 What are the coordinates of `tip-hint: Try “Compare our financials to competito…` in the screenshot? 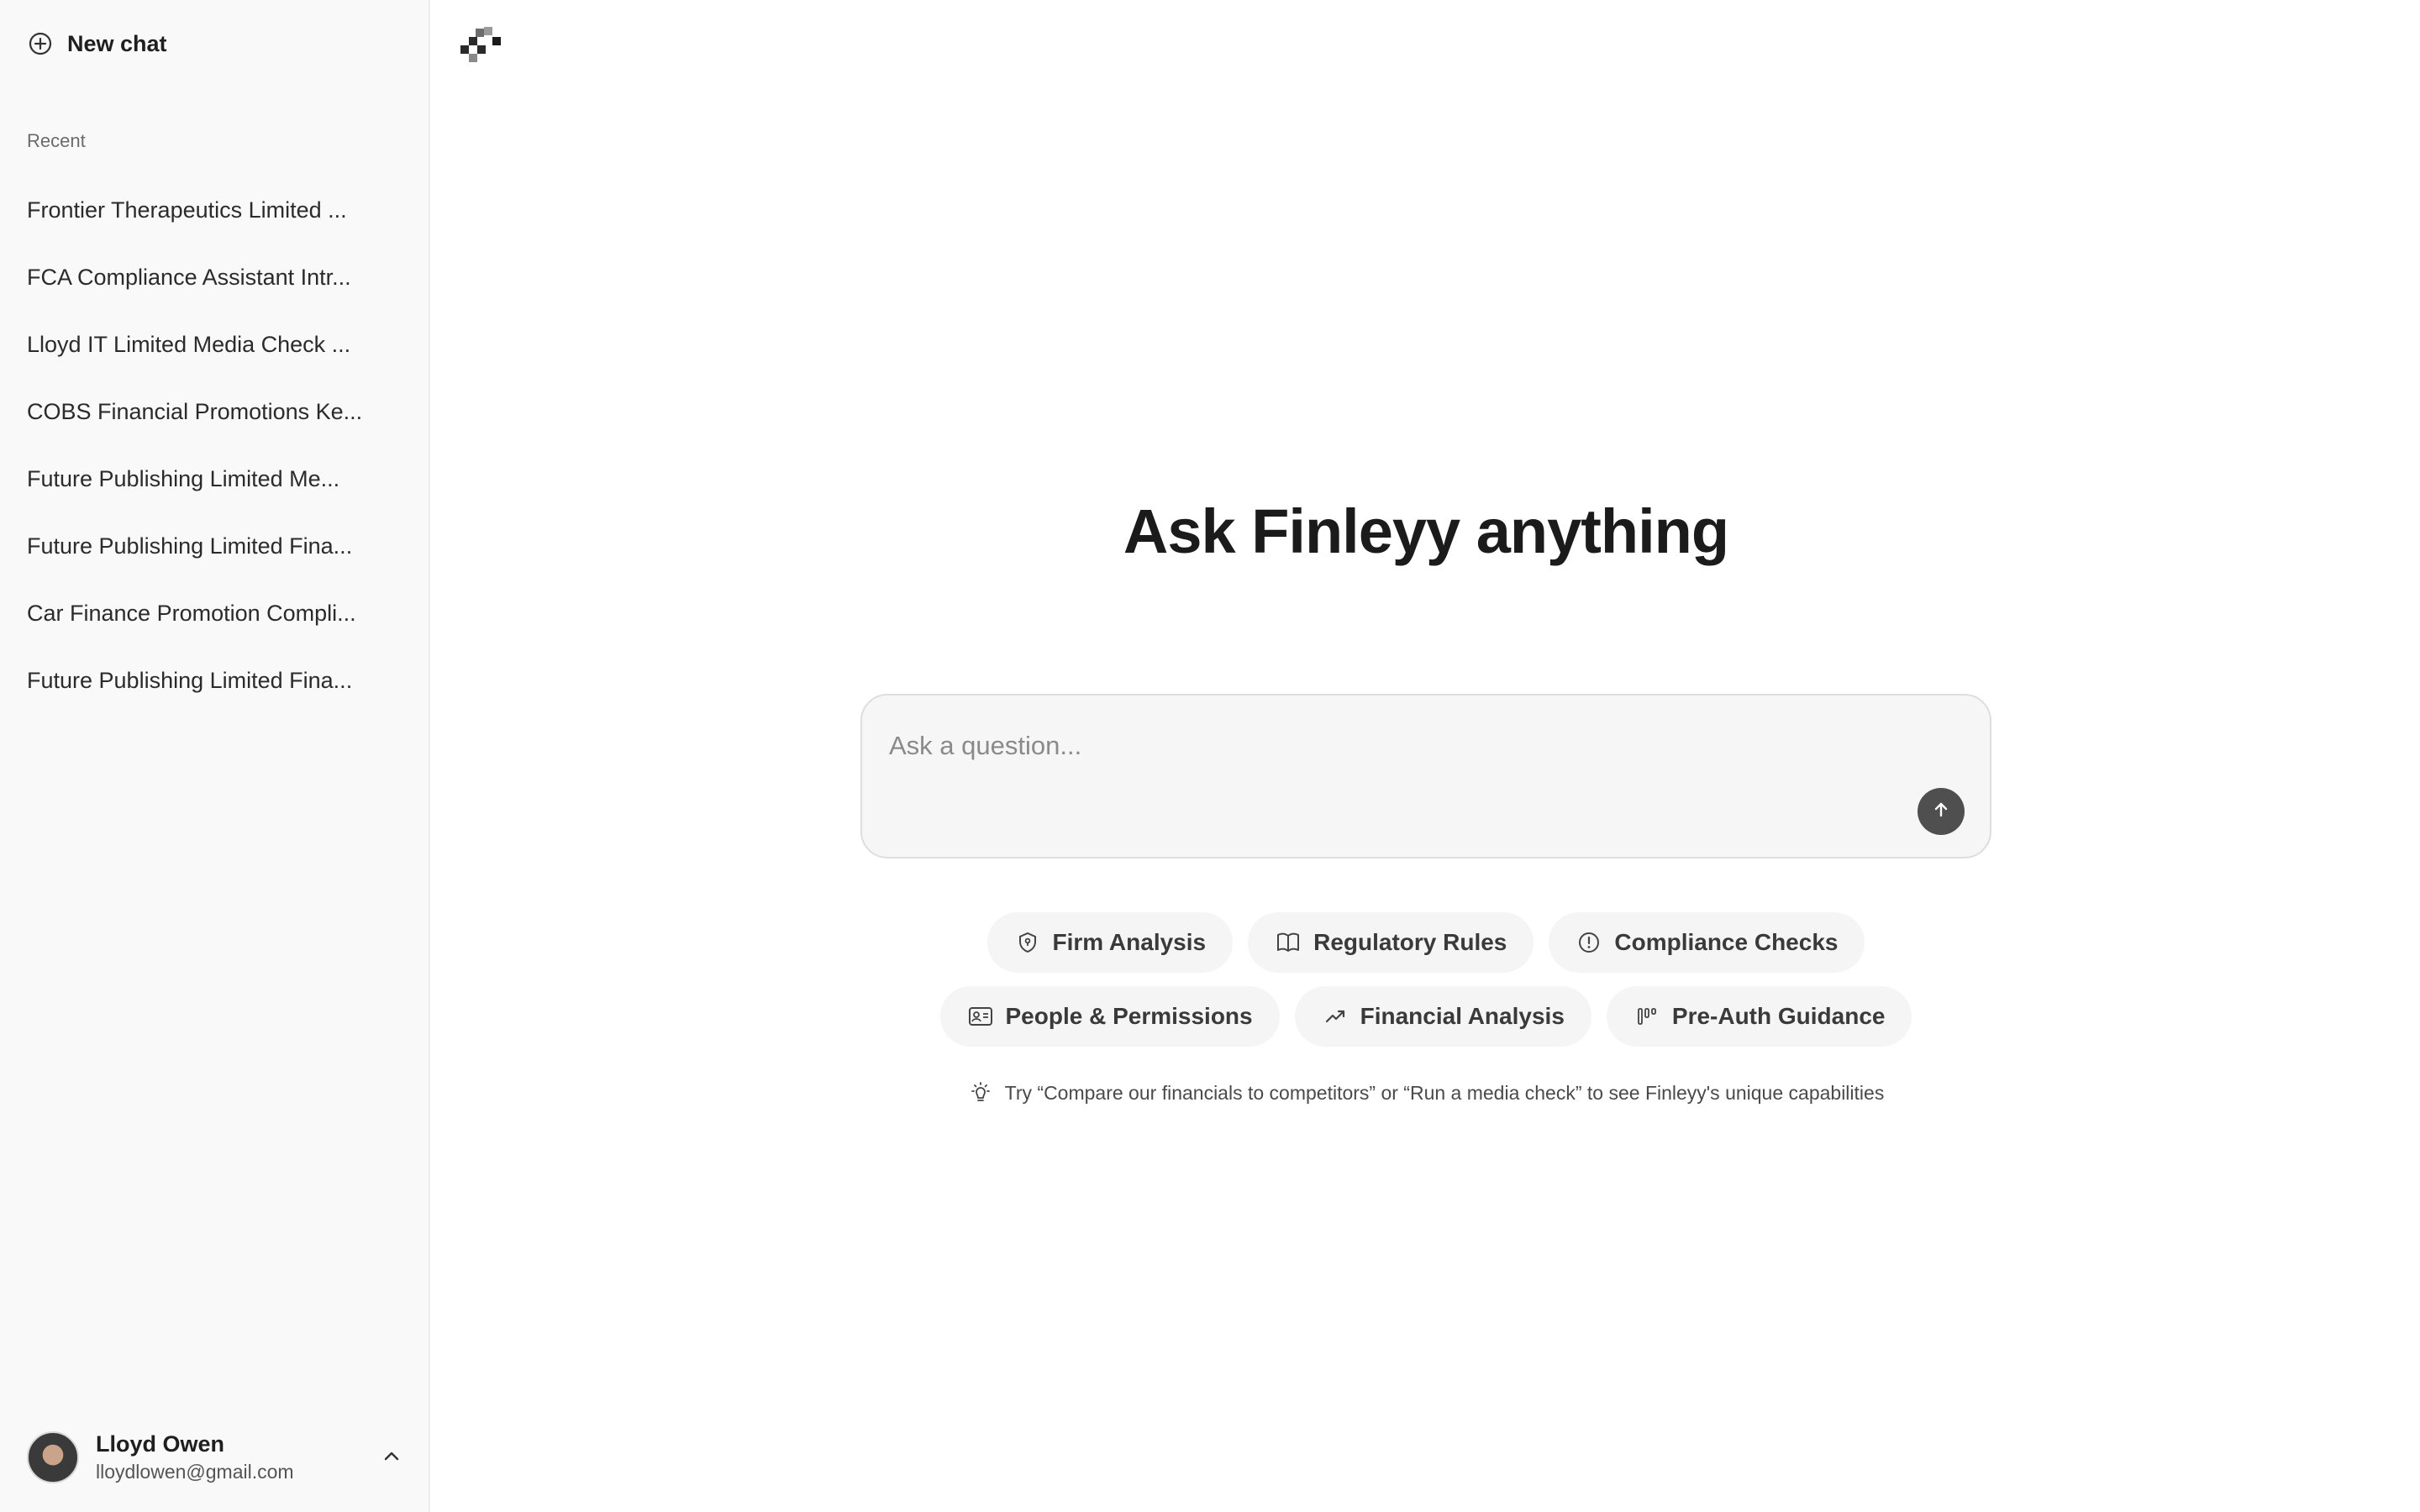 It's located at (1426, 1092).